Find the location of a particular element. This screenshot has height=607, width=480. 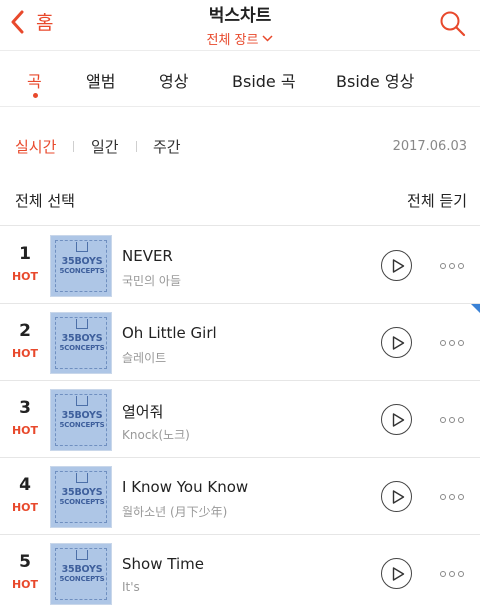

song-title: NEVER is located at coordinates (147, 256).